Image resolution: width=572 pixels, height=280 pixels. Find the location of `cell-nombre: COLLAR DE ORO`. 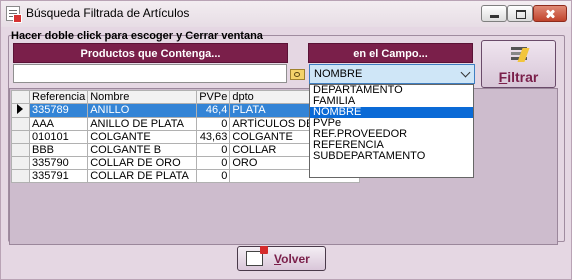

cell-nombre: COLLAR DE ORO is located at coordinates (142, 163).